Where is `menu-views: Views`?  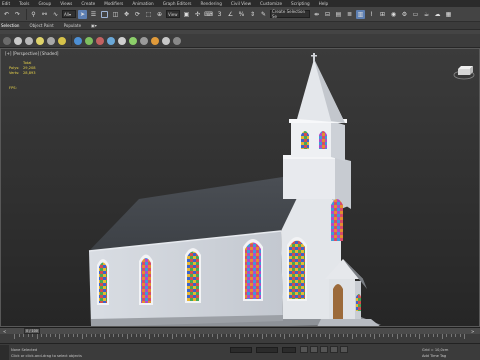
menu-views: Views is located at coordinates (66, 3).